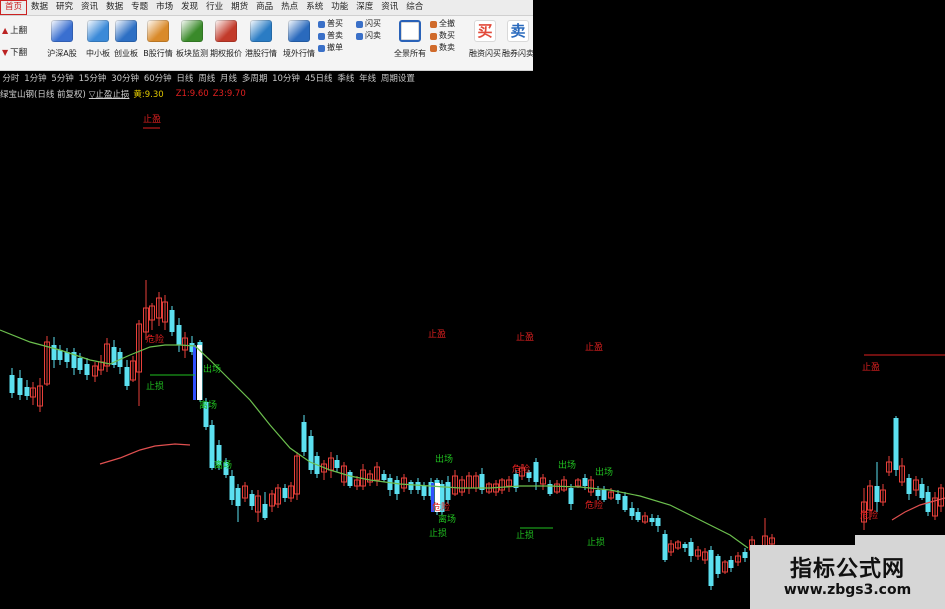 The width and height of the screenshot is (945, 609). I want to click on period-tab: 5分钟, so click(62, 79).